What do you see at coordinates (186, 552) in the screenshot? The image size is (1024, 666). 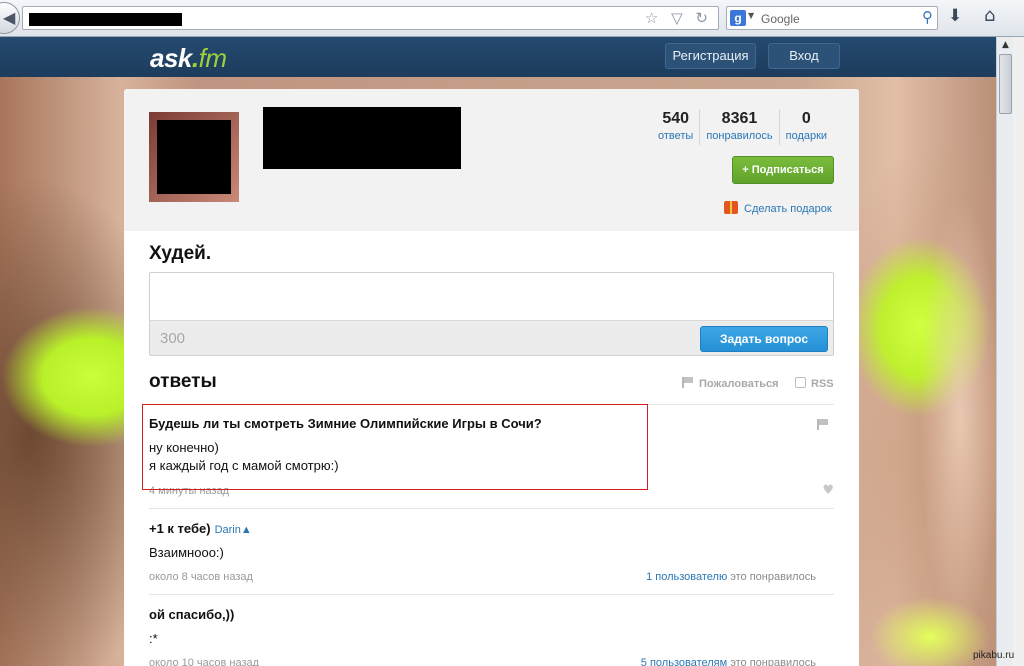 I see `answer-text-line1: Взаимнооо:)` at bounding box center [186, 552].